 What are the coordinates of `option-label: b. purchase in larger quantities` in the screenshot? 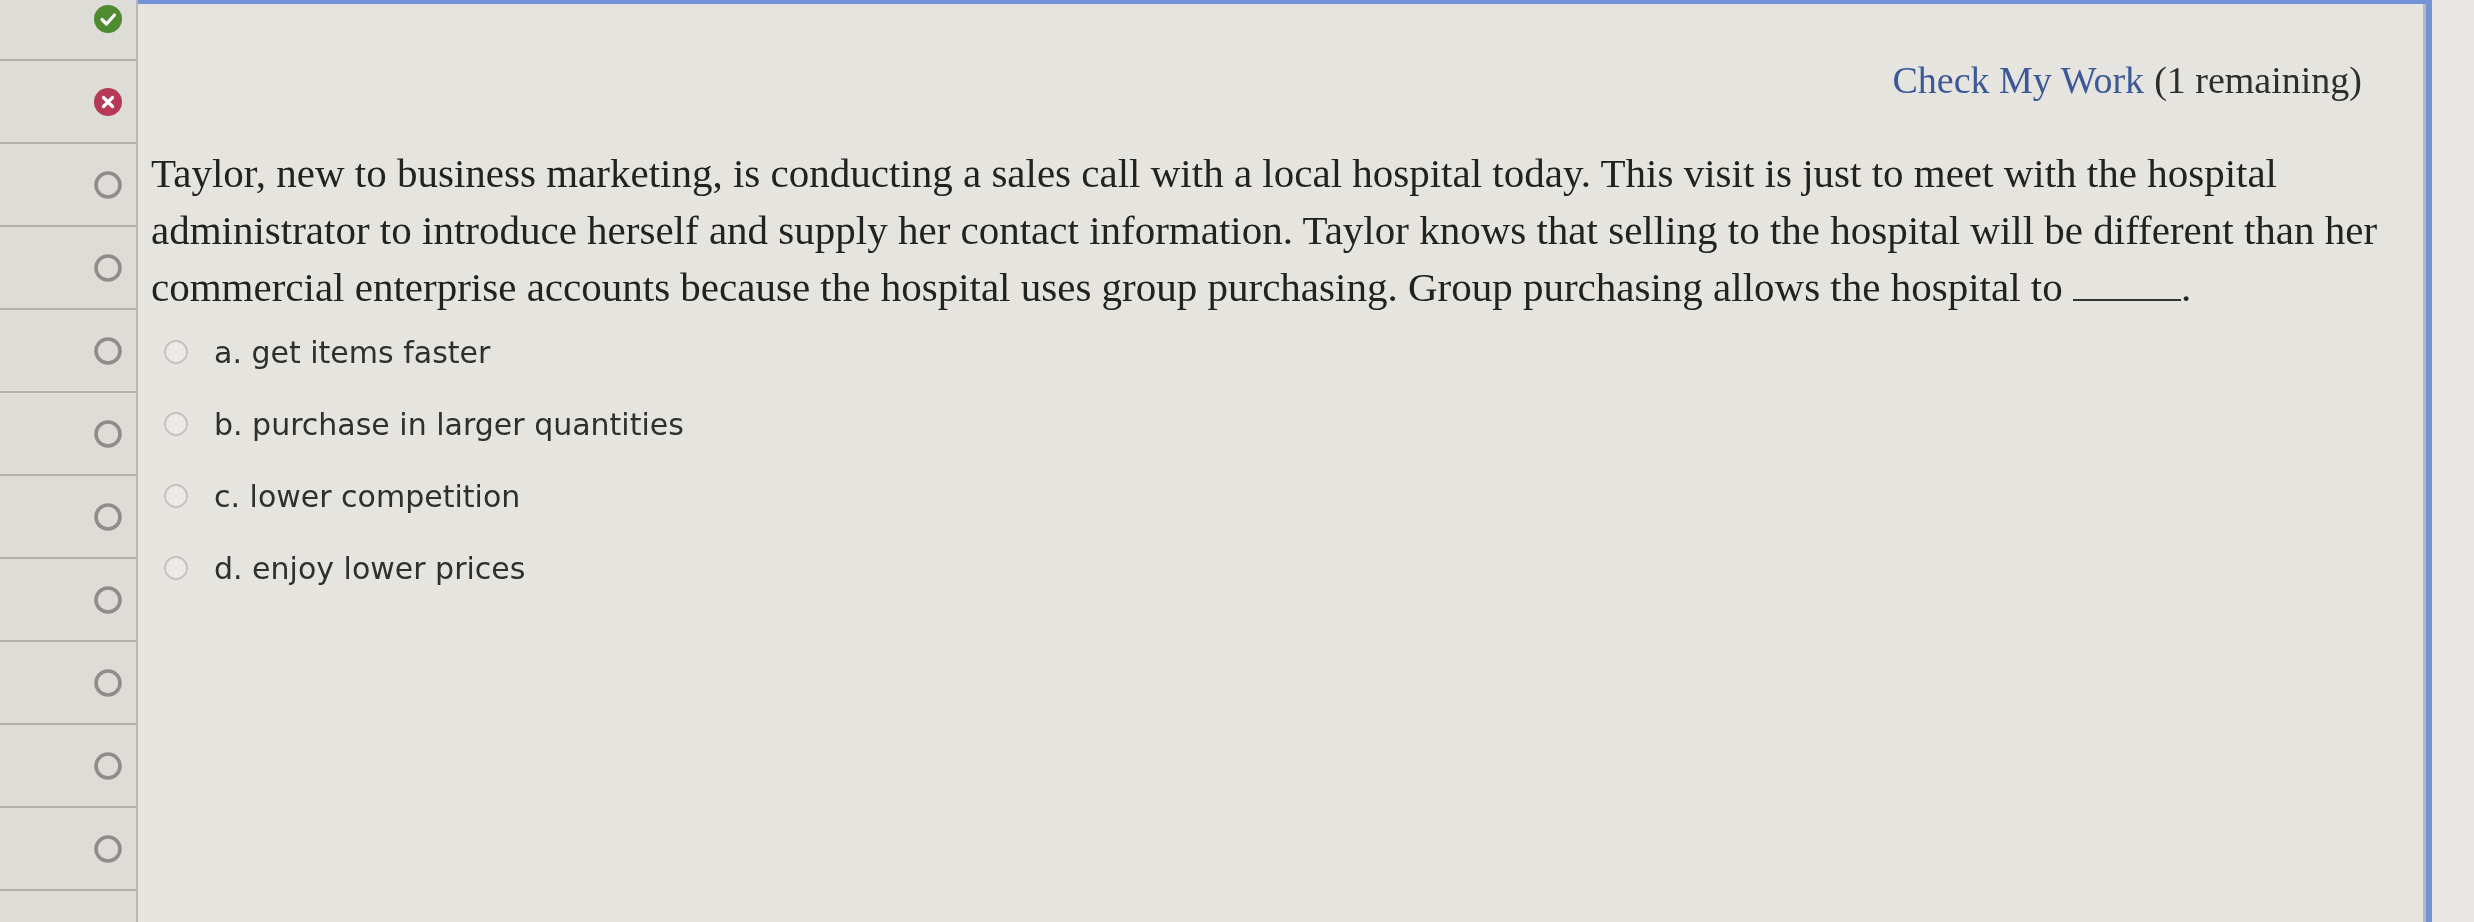 It's located at (449, 424).